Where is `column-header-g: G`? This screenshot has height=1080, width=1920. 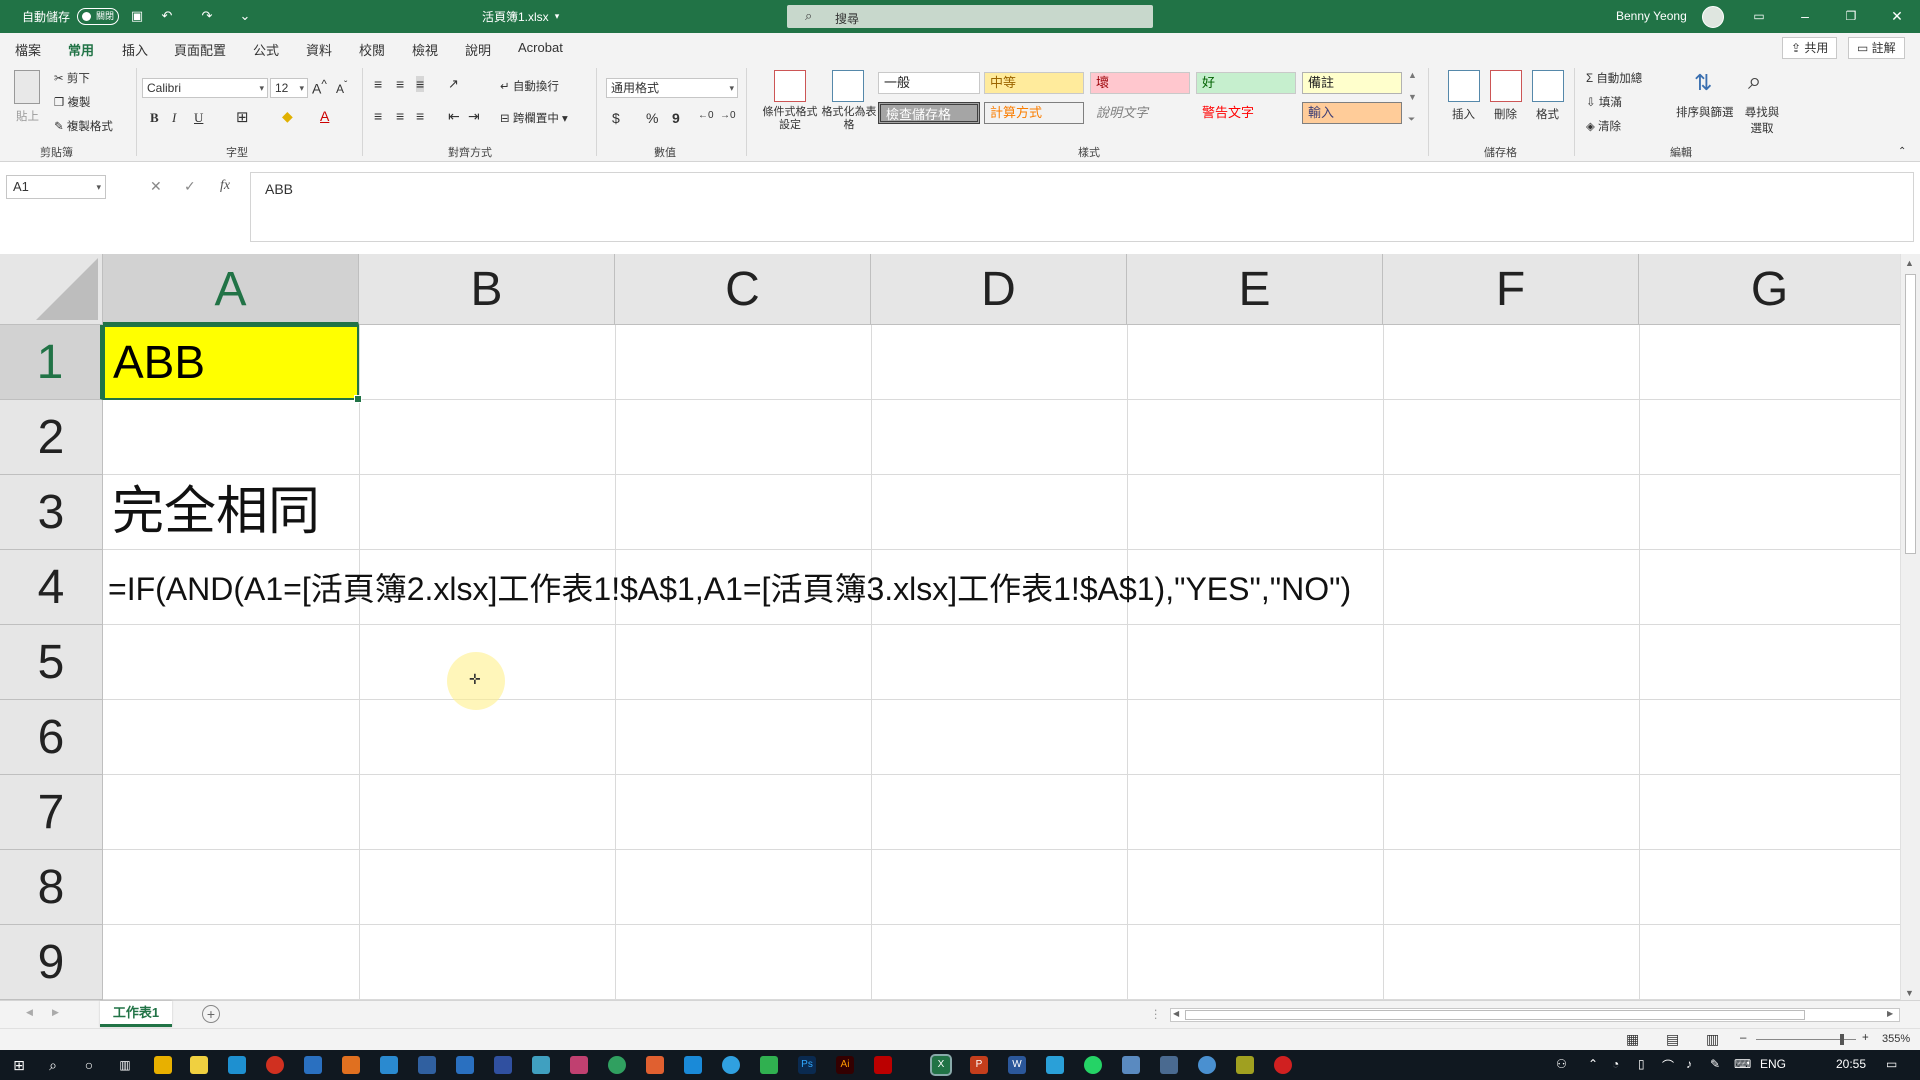
column-header-g: G is located at coordinates (1769, 289).